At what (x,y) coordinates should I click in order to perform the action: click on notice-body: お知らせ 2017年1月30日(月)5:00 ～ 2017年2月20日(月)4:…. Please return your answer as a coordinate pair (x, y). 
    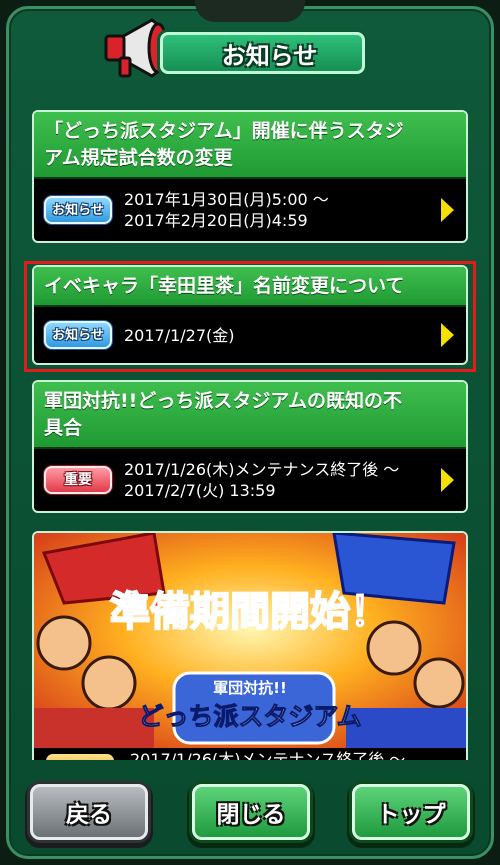
    Looking at the image, I should click on (250, 210).